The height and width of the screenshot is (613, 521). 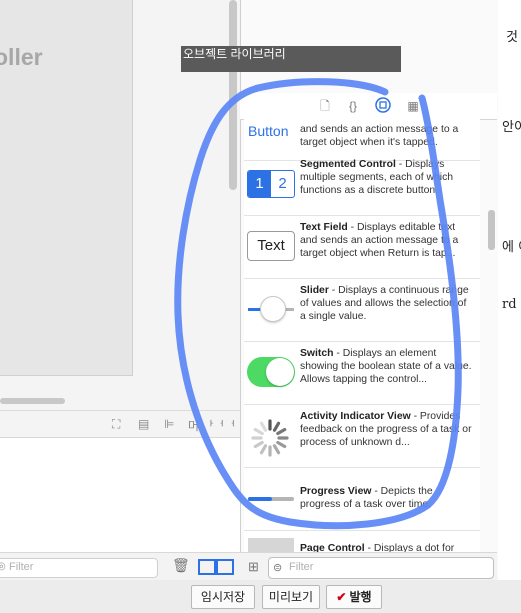 I want to click on document-page: 것 안이 에 이 rd 나, so click(x=509, y=290).